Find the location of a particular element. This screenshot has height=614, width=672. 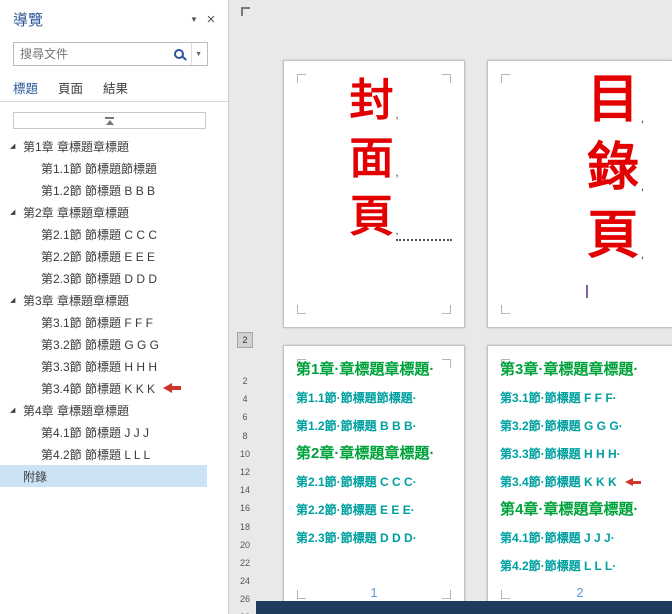

cover-char: 面 is located at coordinates (371, 159).